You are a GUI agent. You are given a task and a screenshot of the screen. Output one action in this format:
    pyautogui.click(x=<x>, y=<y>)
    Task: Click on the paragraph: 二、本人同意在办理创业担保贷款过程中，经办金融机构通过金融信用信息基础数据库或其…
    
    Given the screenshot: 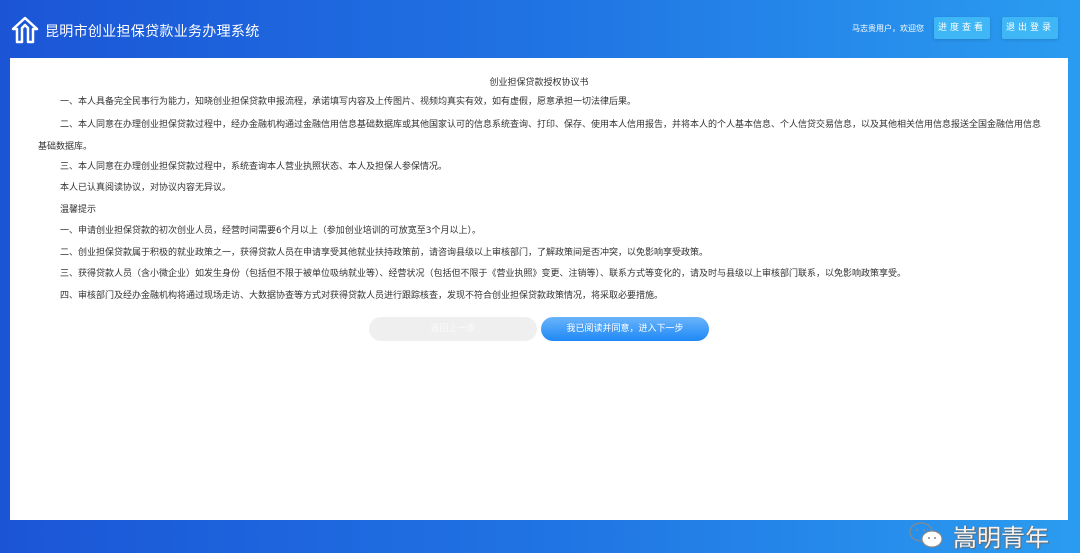 What is the action you would take?
    pyautogui.click(x=540, y=136)
    